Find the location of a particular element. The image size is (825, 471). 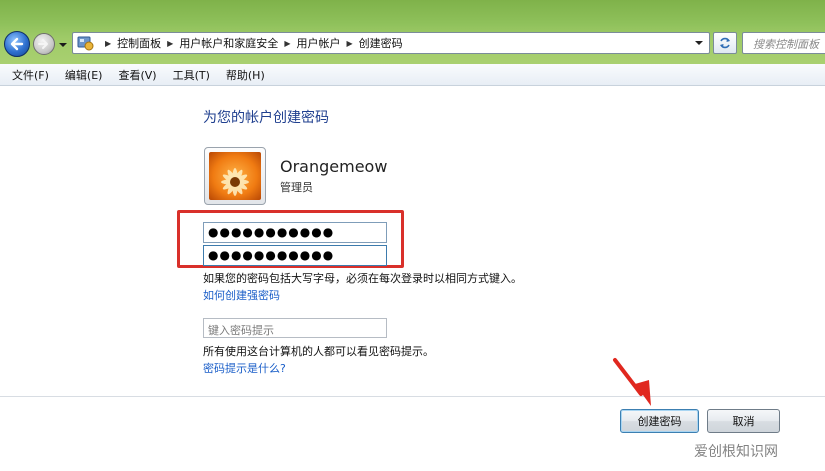

orange-flower-avatar-icon is located at coordinates (235, 176).